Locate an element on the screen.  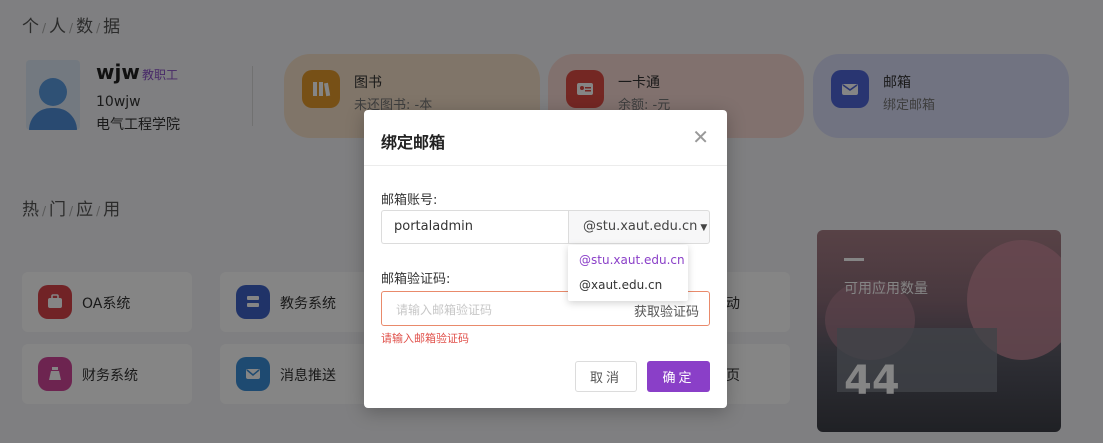
email-domain-value: @stu.xaut.edu.cn is located at coordinates (640, 226).